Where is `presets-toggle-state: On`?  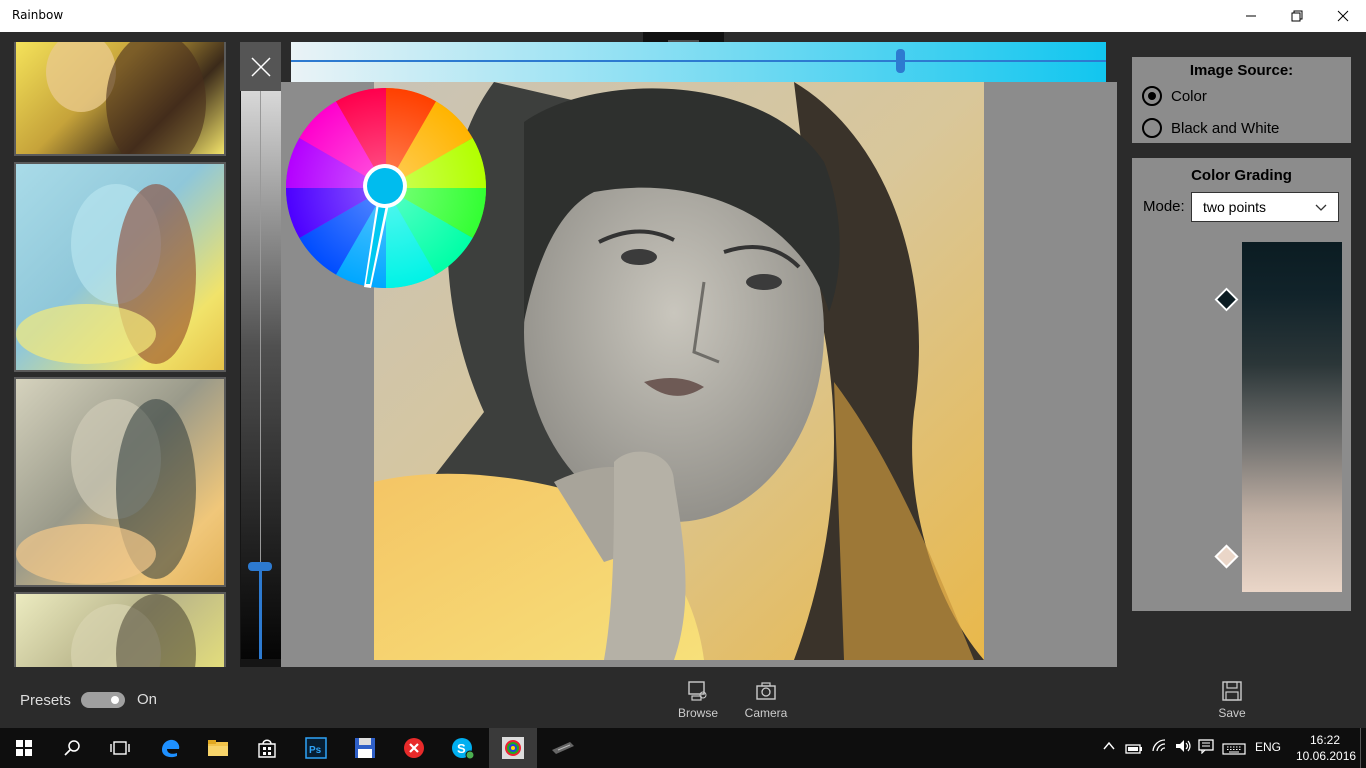 presets-toggle-state: On is located at coordinates (147, 699).